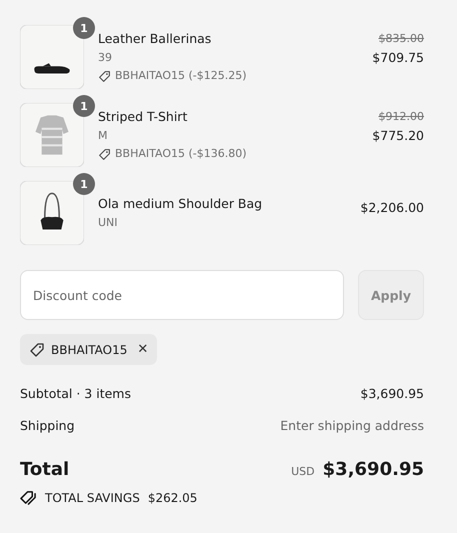  What do you see at coordinates (45, 469) in the screenshot?
I see `total-label: Total` at bounding box center [45, 469].